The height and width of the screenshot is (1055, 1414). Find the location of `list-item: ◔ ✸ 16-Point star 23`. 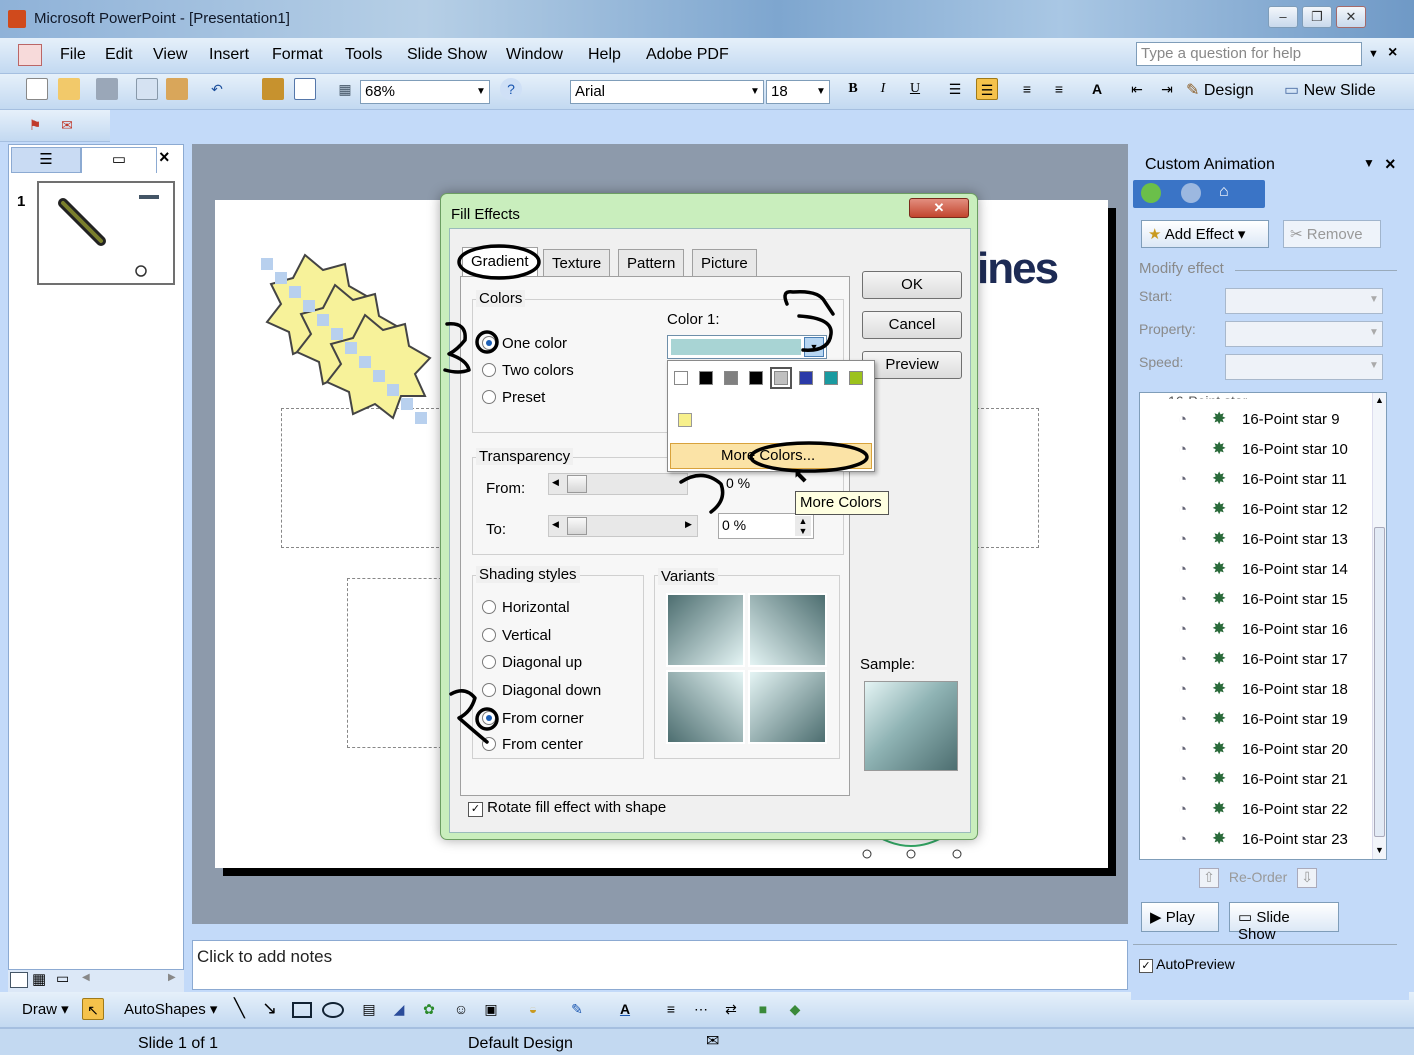

list-item: ◔ ✸ 16-Point star 23 is located at coordinates (1267, 844).